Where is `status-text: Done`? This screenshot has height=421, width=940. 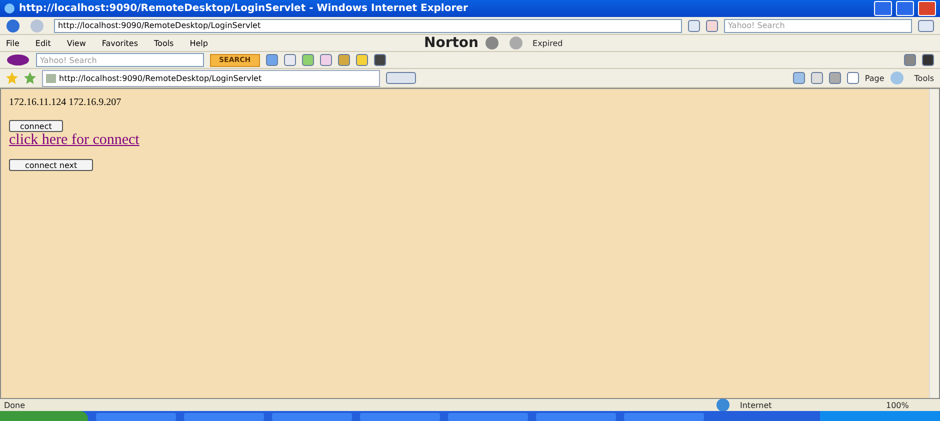
status-text: Done is located at coordinates (15, 405).